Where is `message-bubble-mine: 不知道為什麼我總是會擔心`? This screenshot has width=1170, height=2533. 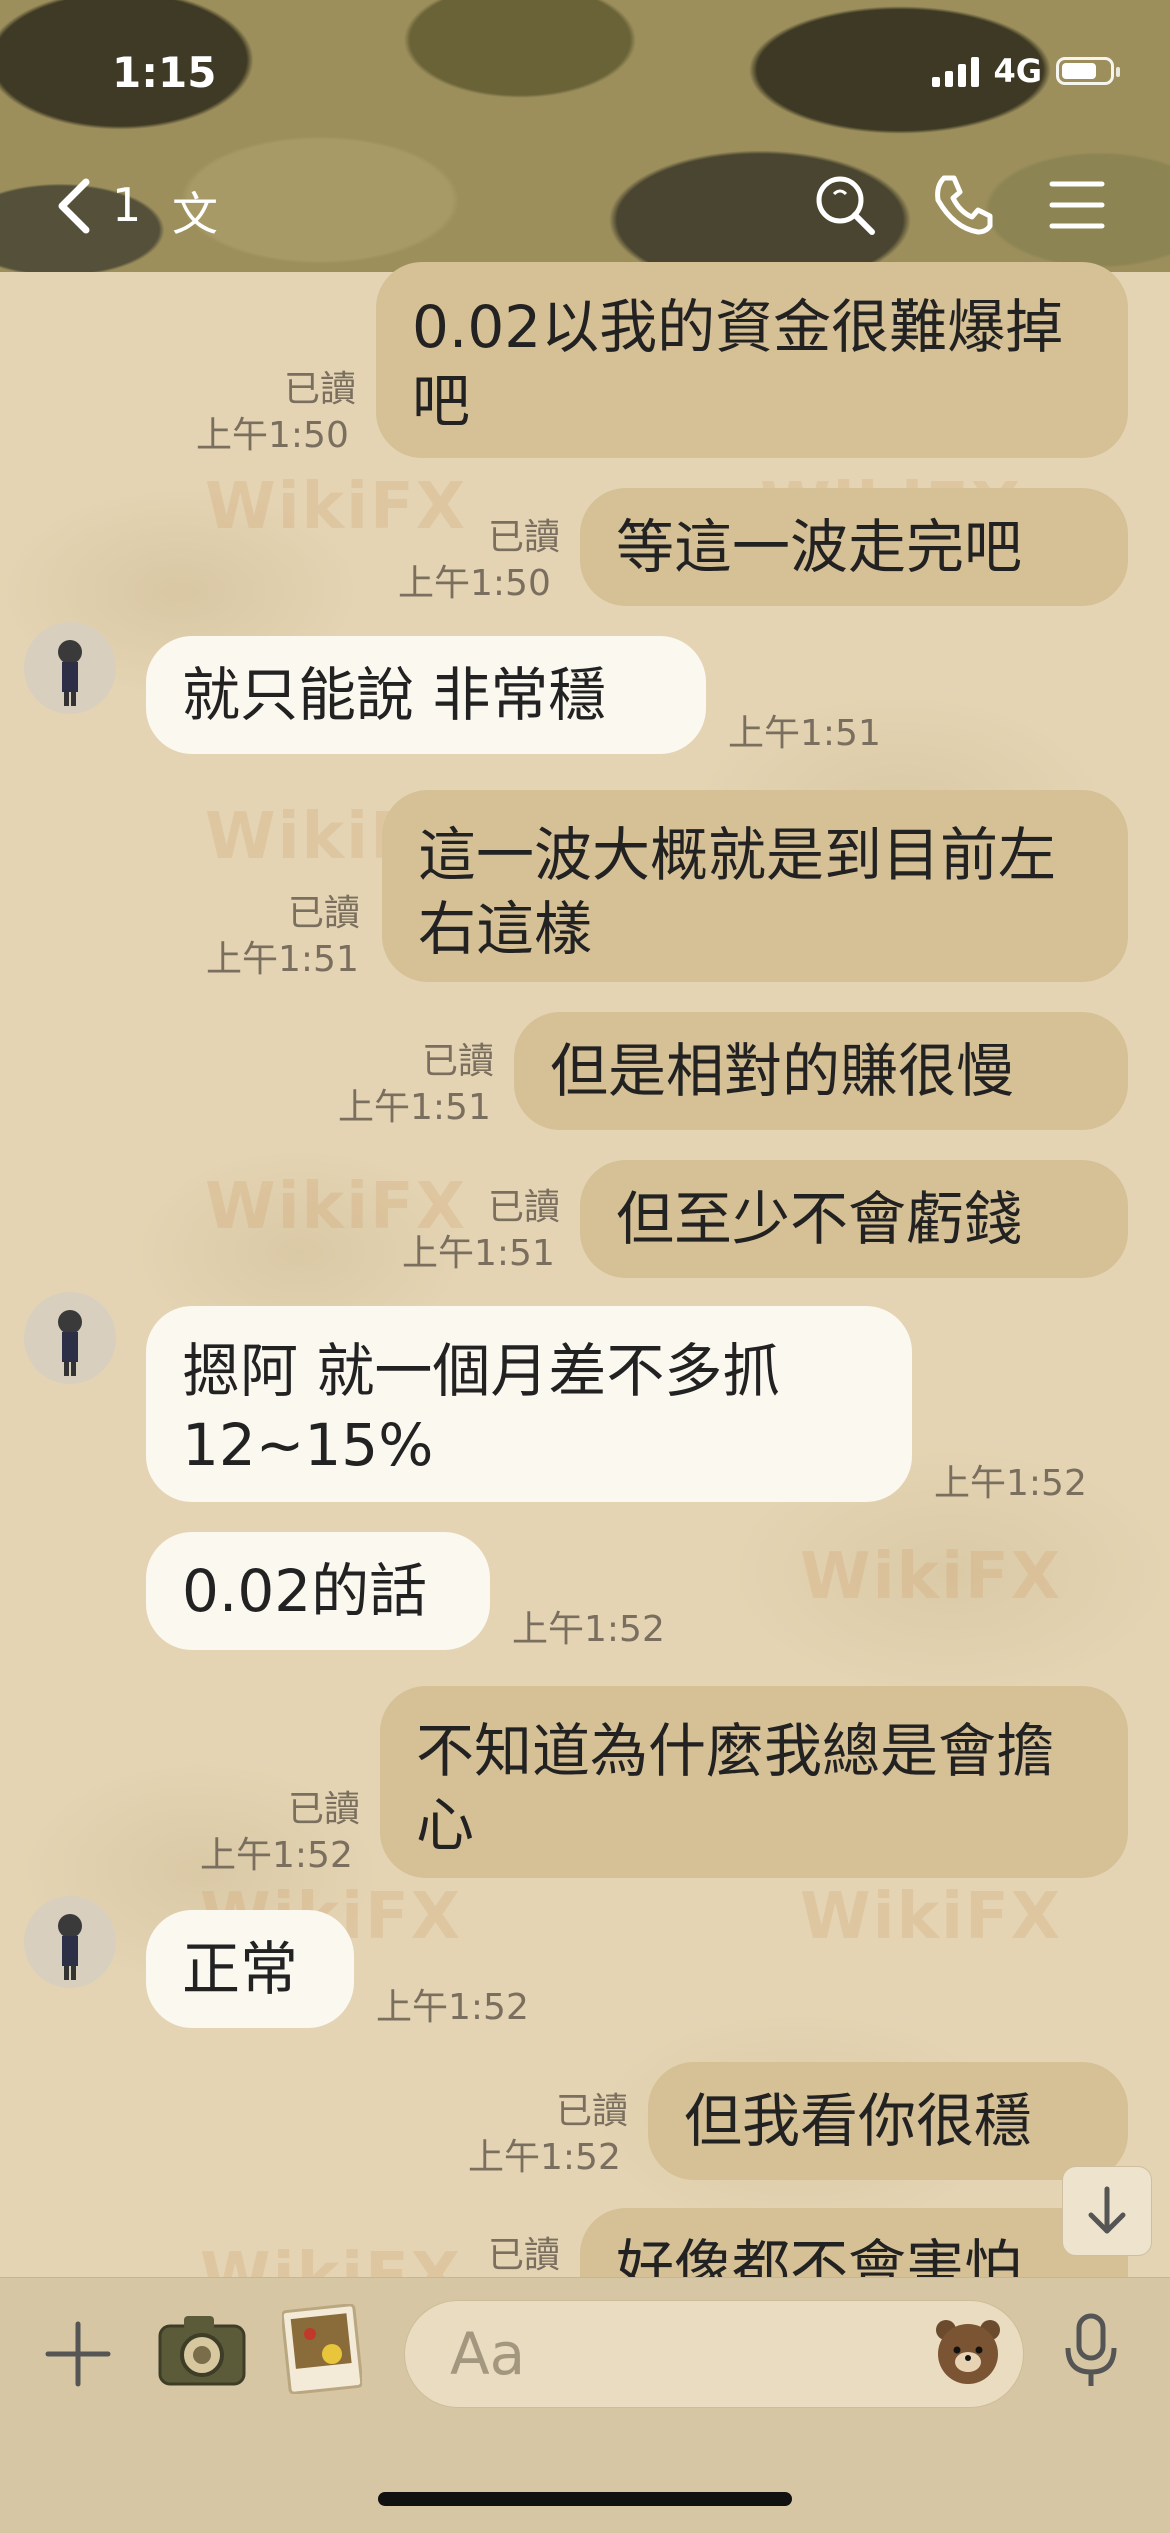
message-bubble-mine: 不知道為什麼我總是會擔心 is located at coordinates (754, 1782).